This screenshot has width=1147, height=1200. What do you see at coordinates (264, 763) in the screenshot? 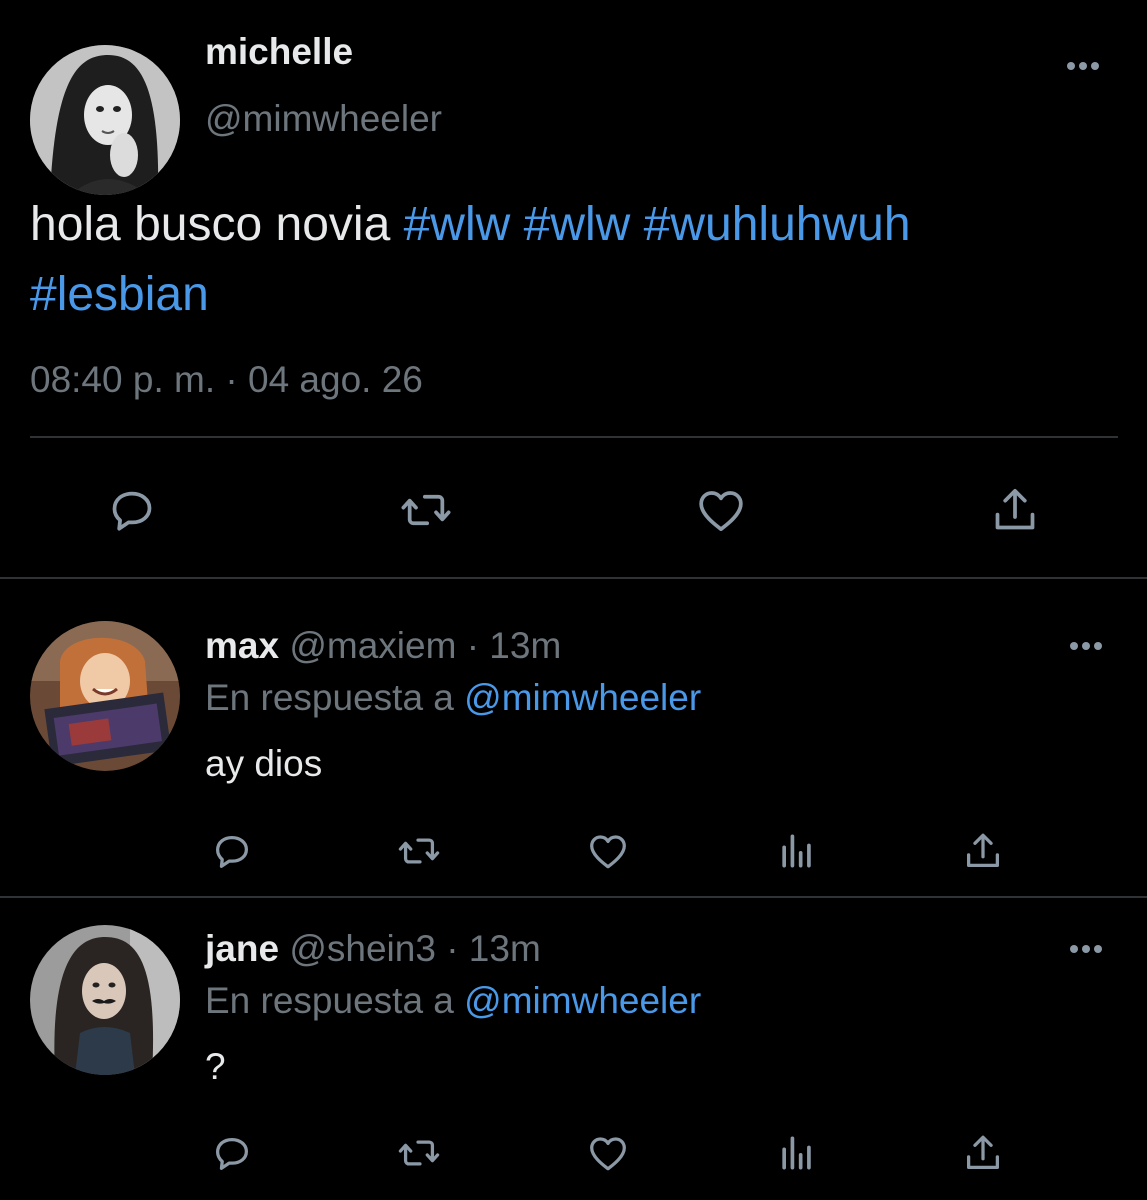
I see `reply-text: ay dios` at bounding box center [264, 763].